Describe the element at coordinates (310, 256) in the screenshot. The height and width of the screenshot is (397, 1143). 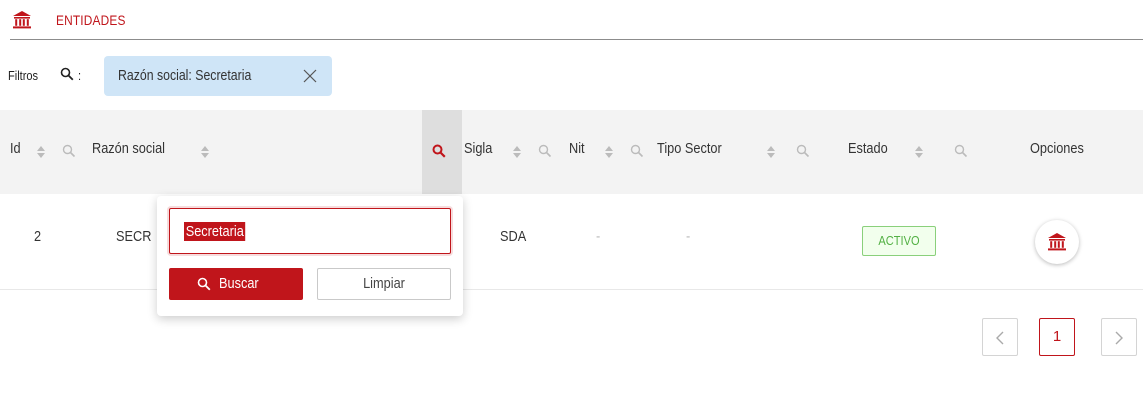
I see `column-search-popover: Secretaria Buscar Limpiar` at that location.